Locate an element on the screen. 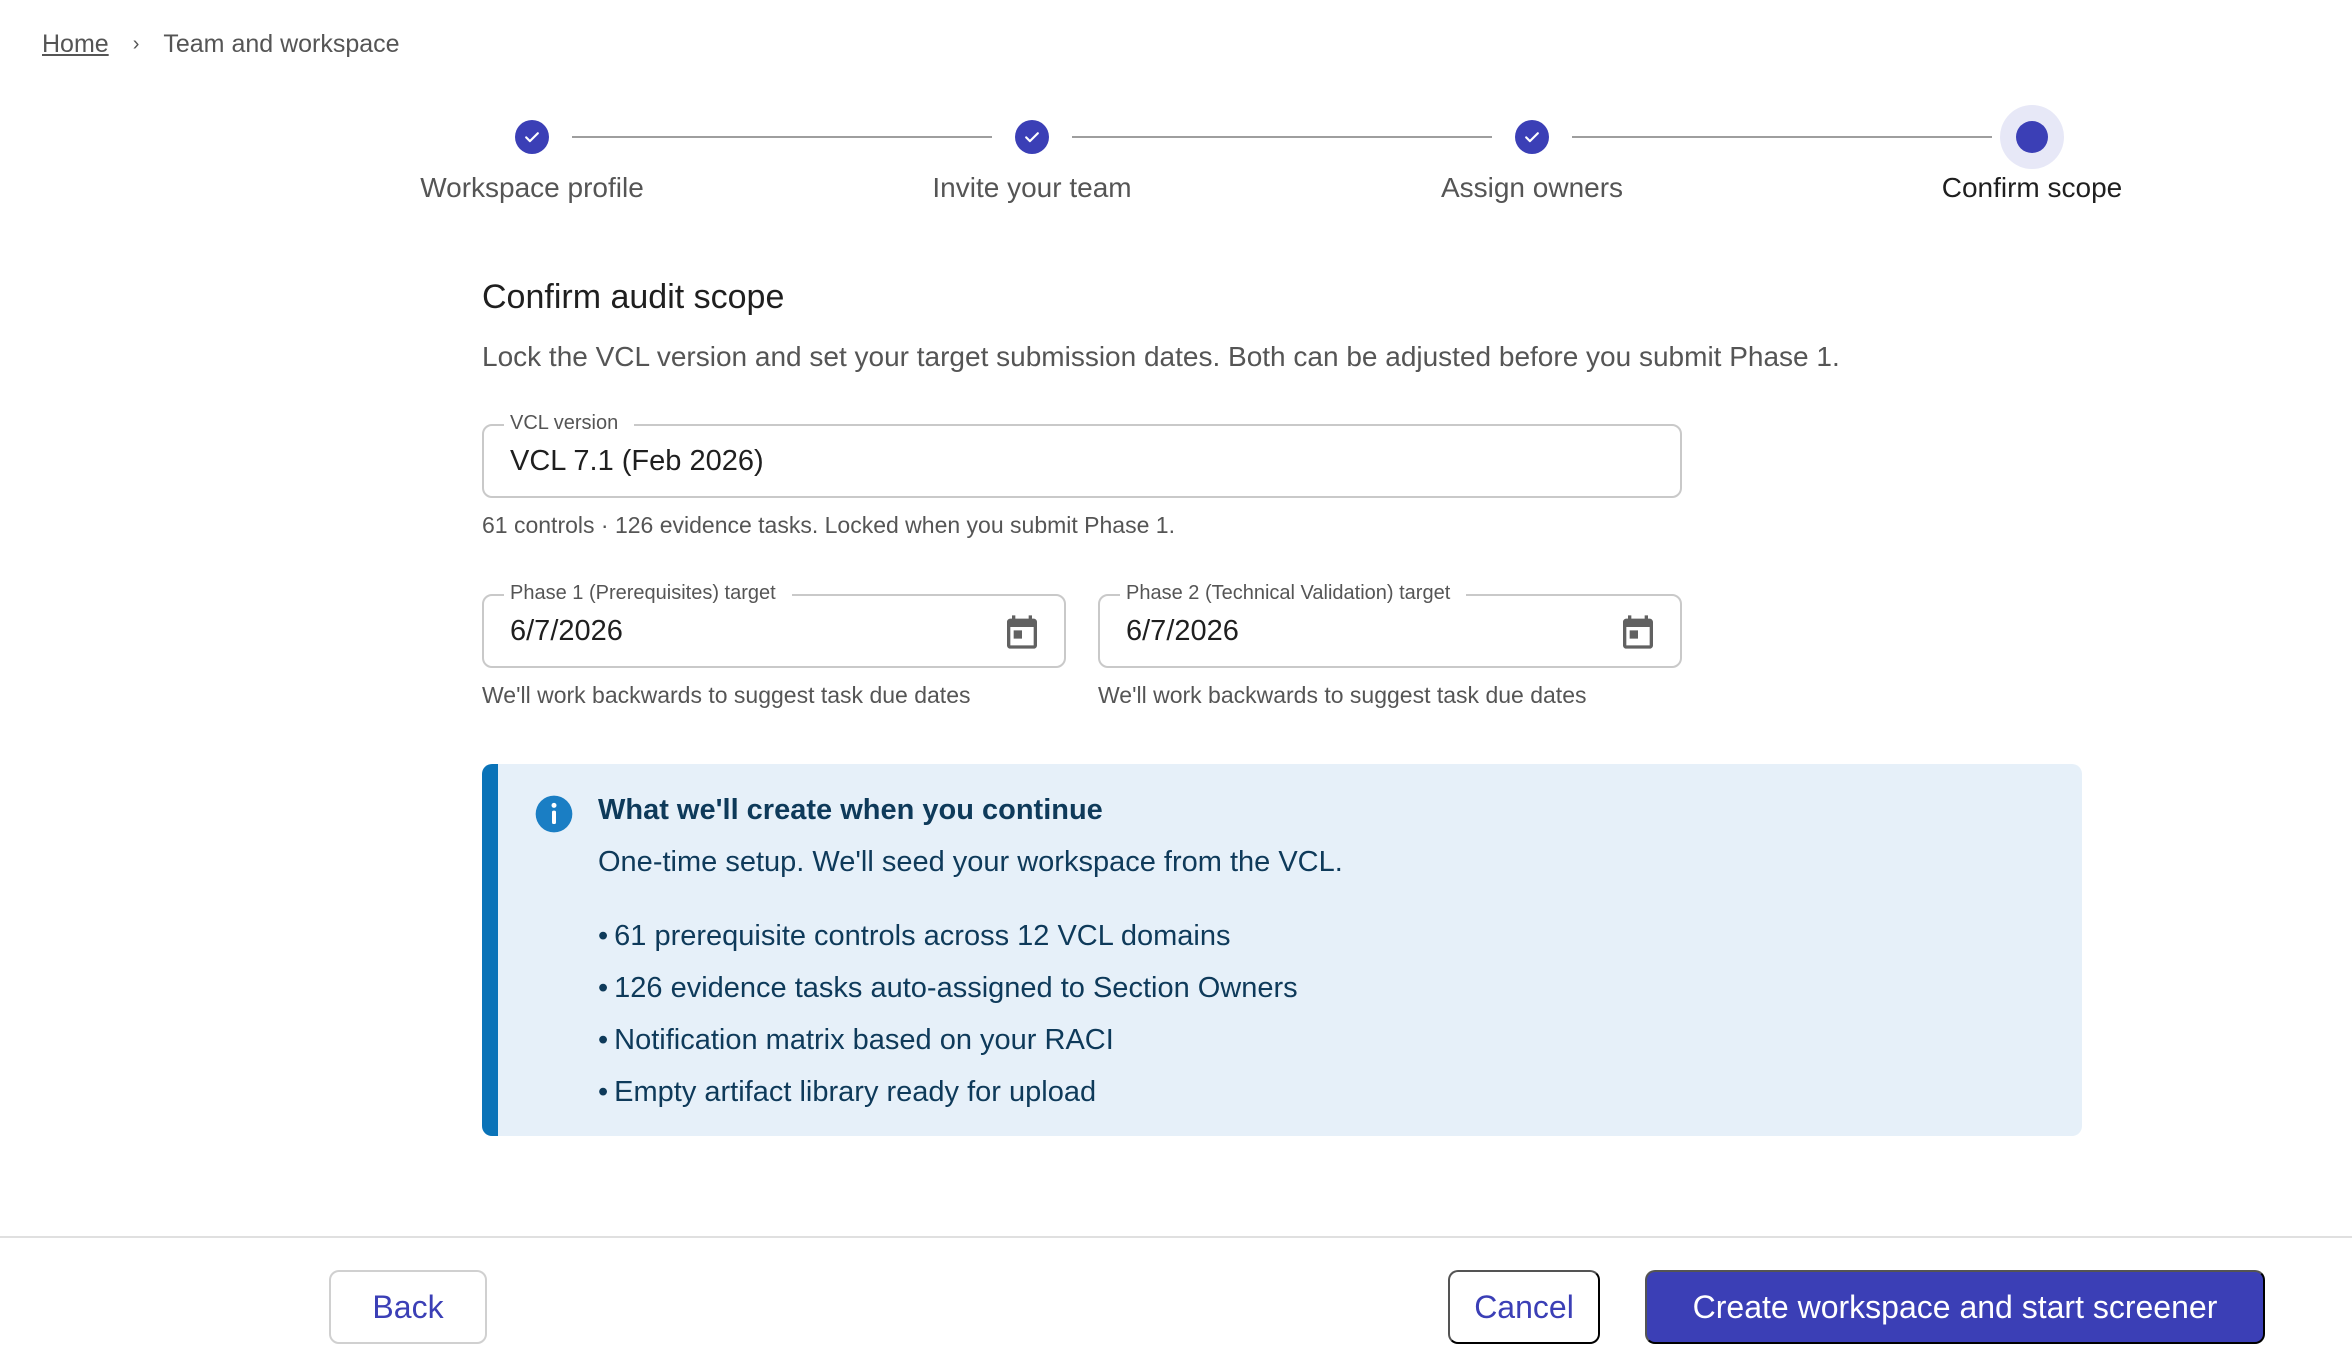 Image resolution: width=2352 pixels, height=1370 pixels. vcl-version-field: VCL version VCL 7.1 (Feb 2026) is located at coordinates (1082, 455).